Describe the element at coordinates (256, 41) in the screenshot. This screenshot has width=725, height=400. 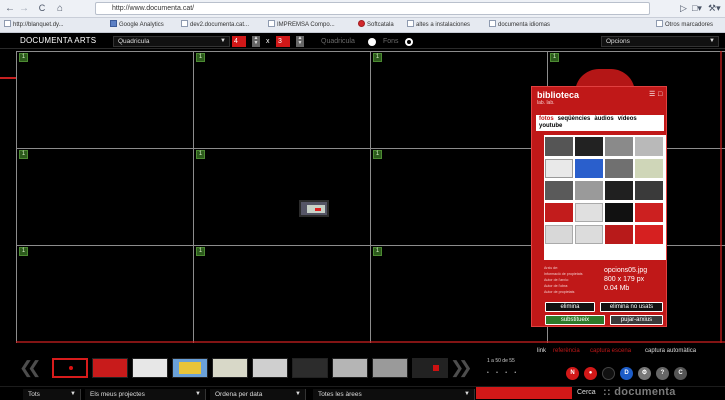
I see `columns-stepper: ▲ ▼` at that location.